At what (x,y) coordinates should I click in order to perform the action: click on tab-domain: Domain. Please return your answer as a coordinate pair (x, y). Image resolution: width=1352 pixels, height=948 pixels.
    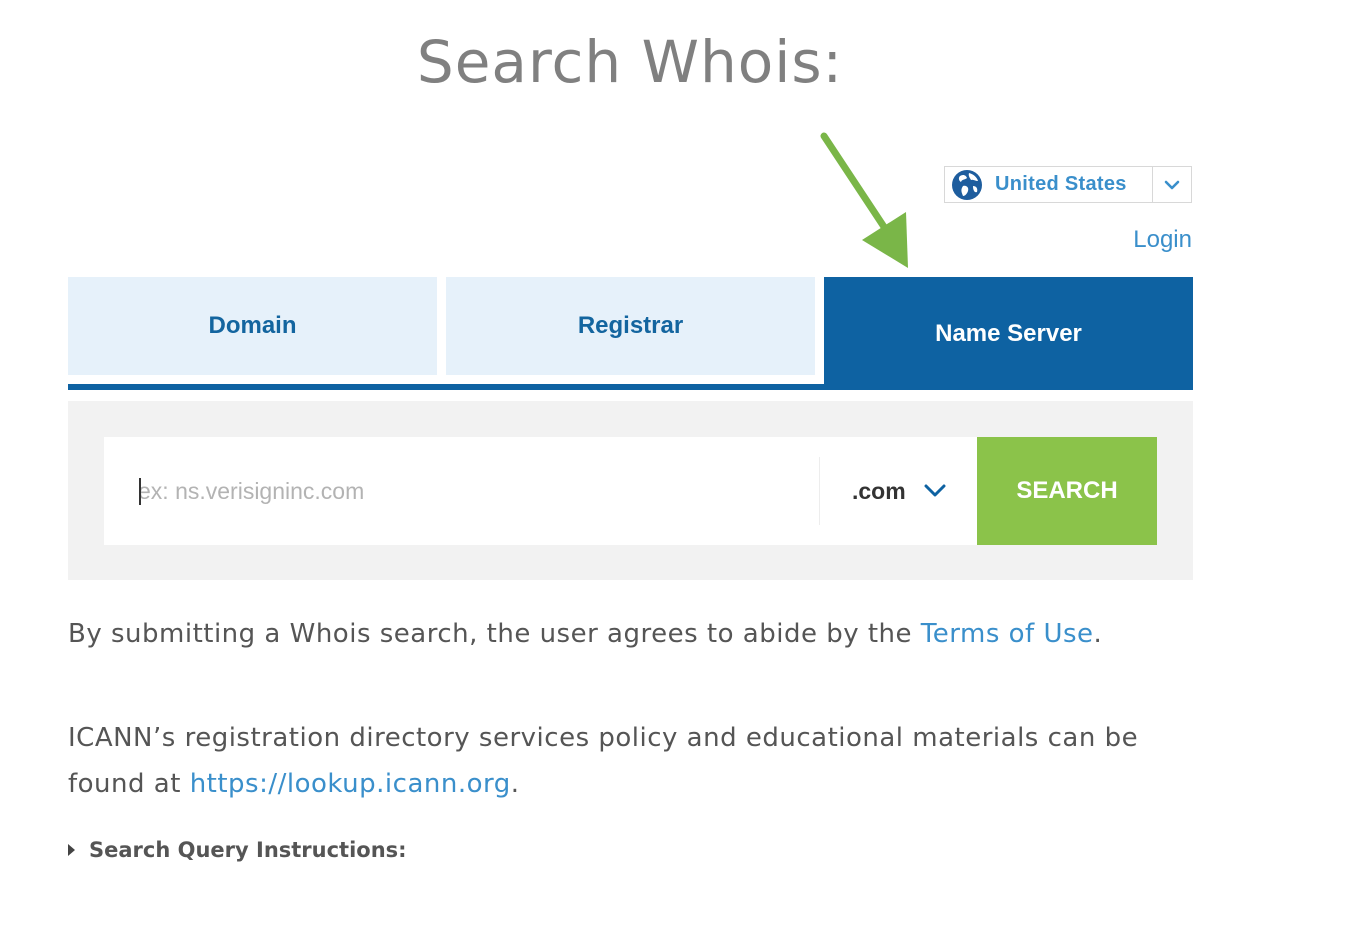
    Looking at the image, I should click on (252, 326).